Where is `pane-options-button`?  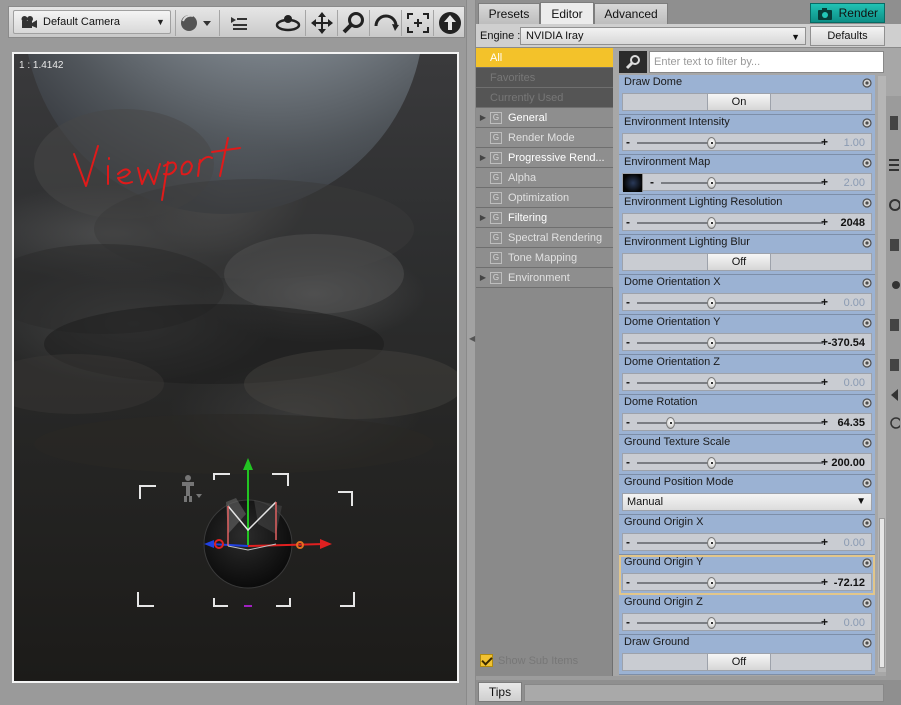
pane-options-button is located at coordinates (238, 23).